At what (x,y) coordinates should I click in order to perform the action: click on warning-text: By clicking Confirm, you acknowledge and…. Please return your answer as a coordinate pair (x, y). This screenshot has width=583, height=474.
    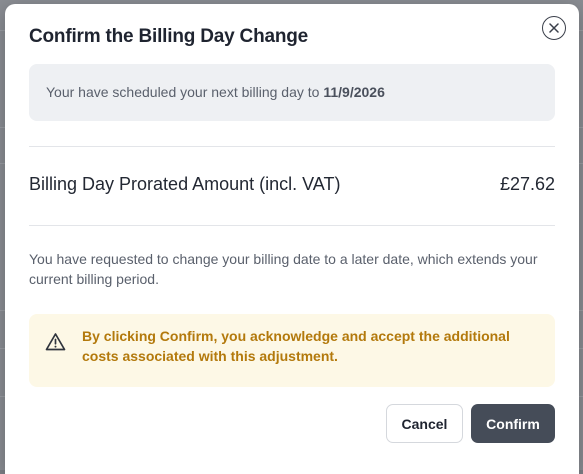
    Looking at the image, I should click on (296, 346).